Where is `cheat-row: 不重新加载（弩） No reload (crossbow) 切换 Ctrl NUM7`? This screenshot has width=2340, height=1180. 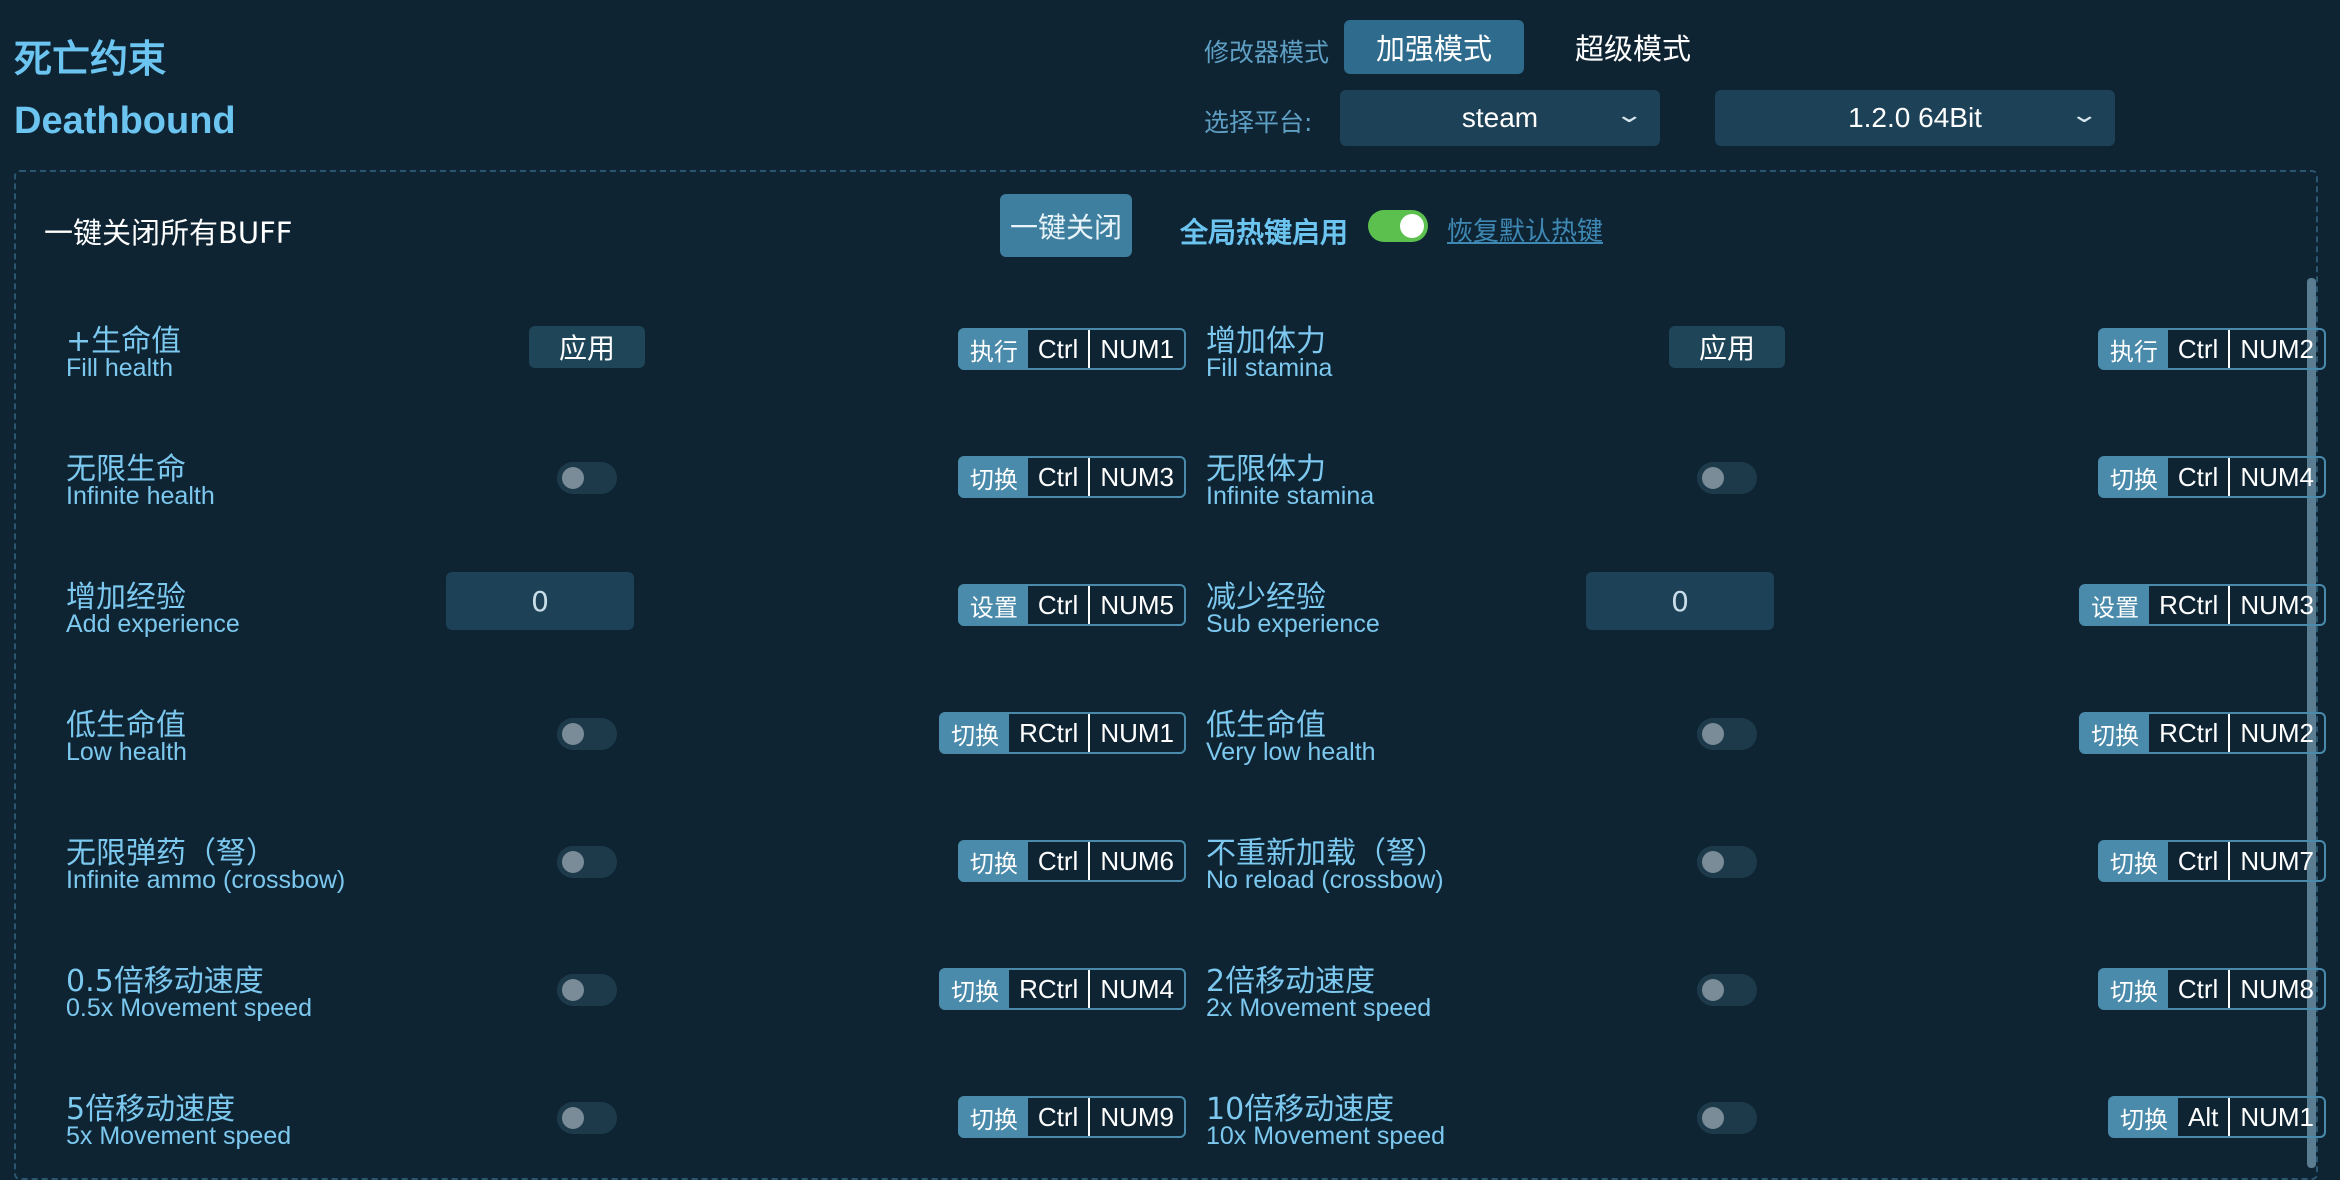
cheat-row: 不重新加载（弩） No reload (crossbow) 切换 Ctrl NUM7 is located at coordinates (1766, 873).